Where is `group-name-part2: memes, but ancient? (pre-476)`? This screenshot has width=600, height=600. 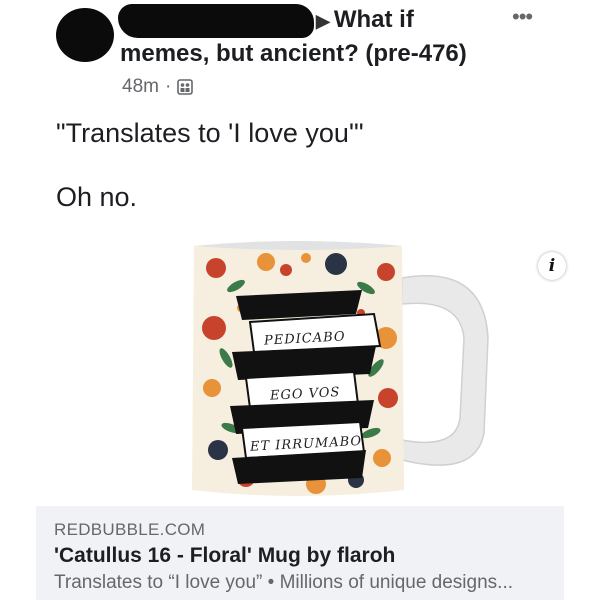
group-name-part2: memes, but ancient? (pre-476) is located at coordinates (293, 54).